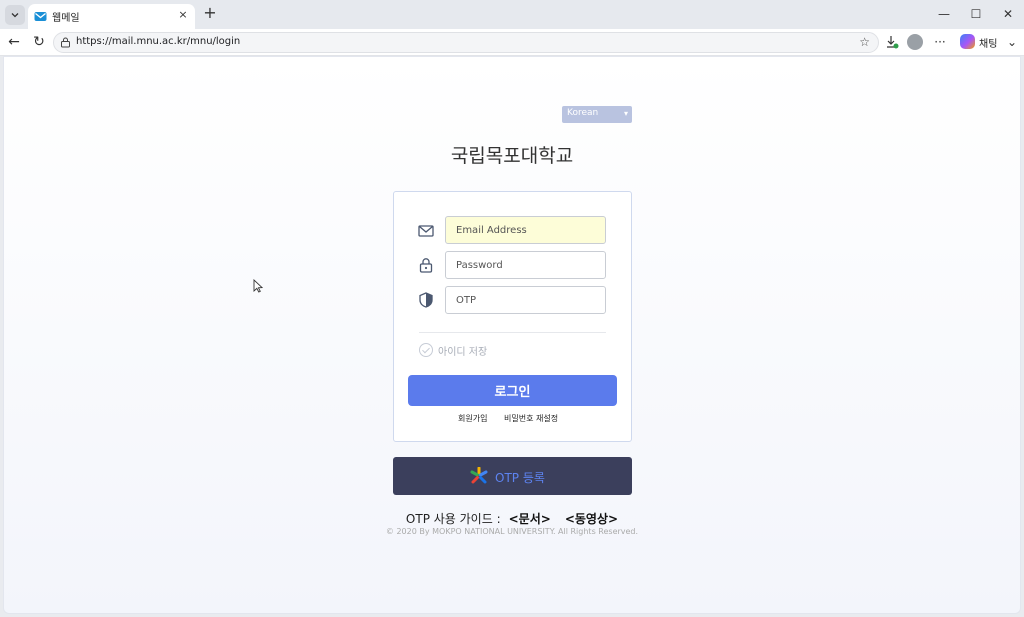 This screenshot has width=1024, height=617. Describe the element at coordinates (940, 42) in the screenshot. I see `more-options-button: ···` at that location.